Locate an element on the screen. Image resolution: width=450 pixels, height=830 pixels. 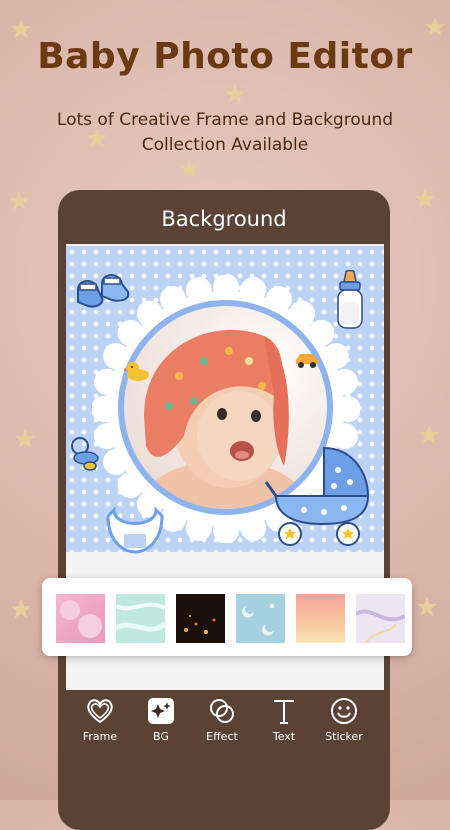
promo-subtitle-line1: Lots of Creative Frame and Background is located at coordinates (225, 120).